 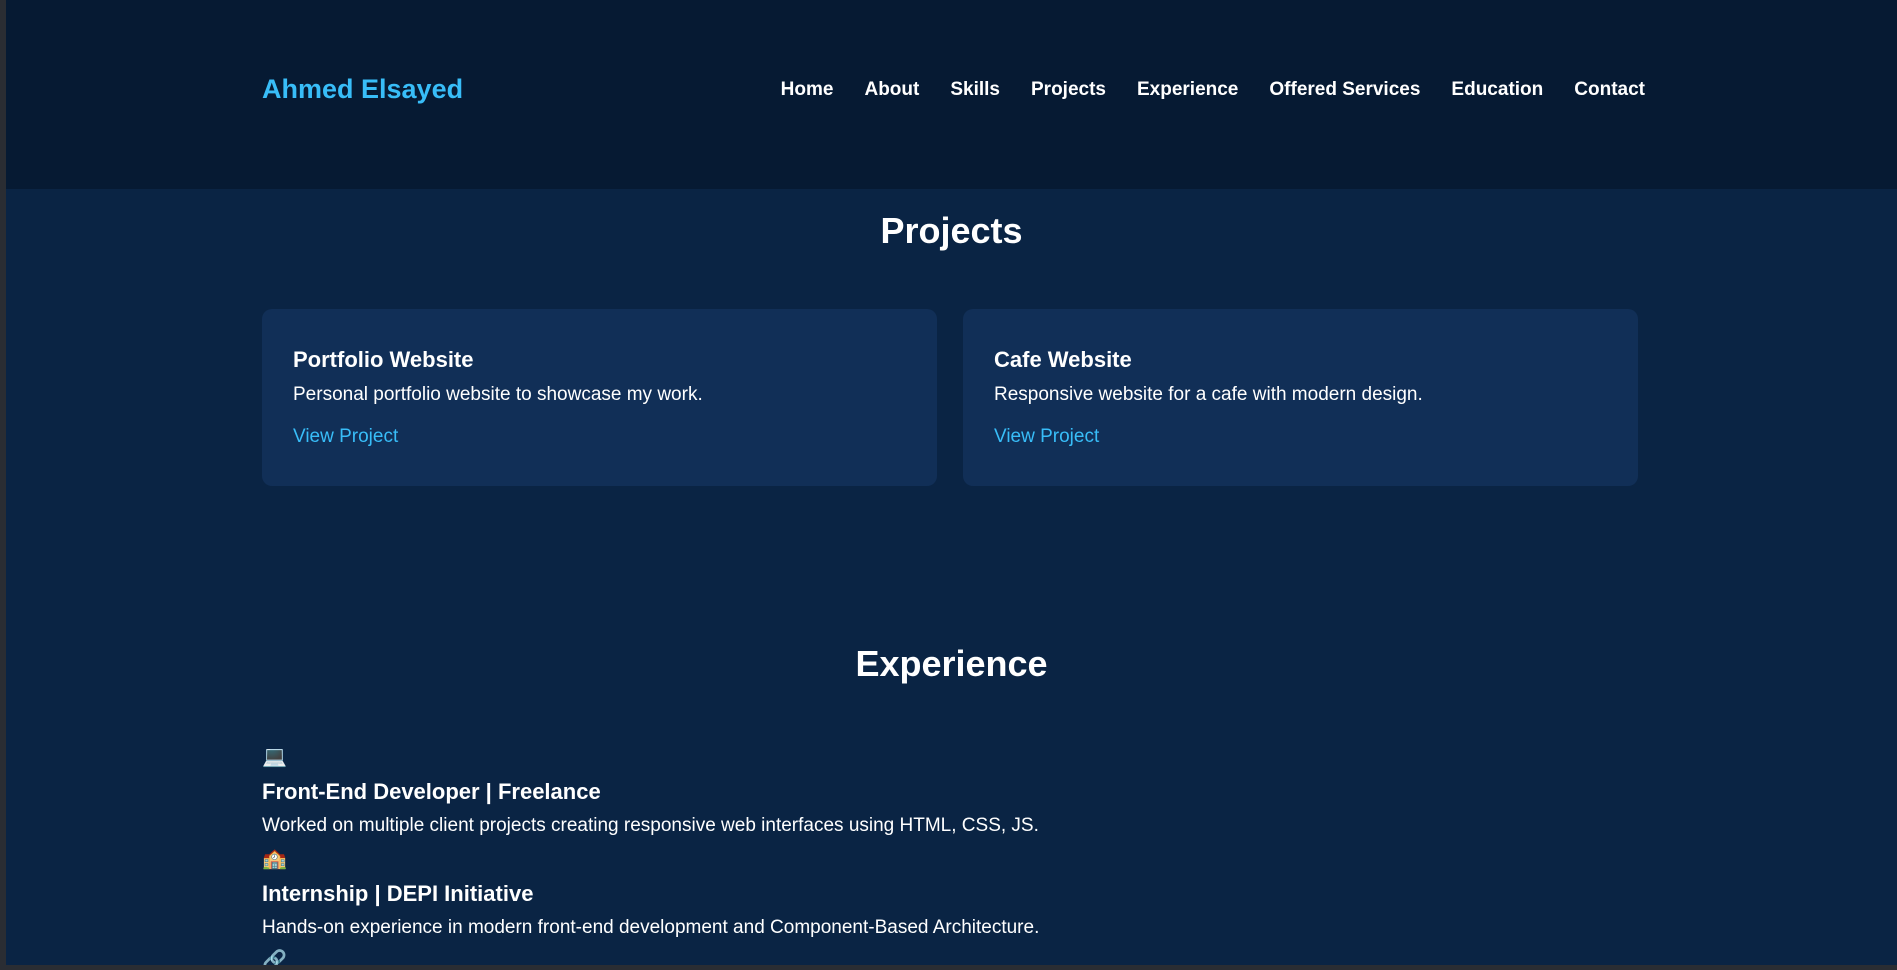 I want to click on project-title: Portfolio Website, so click(x=383, y=359).